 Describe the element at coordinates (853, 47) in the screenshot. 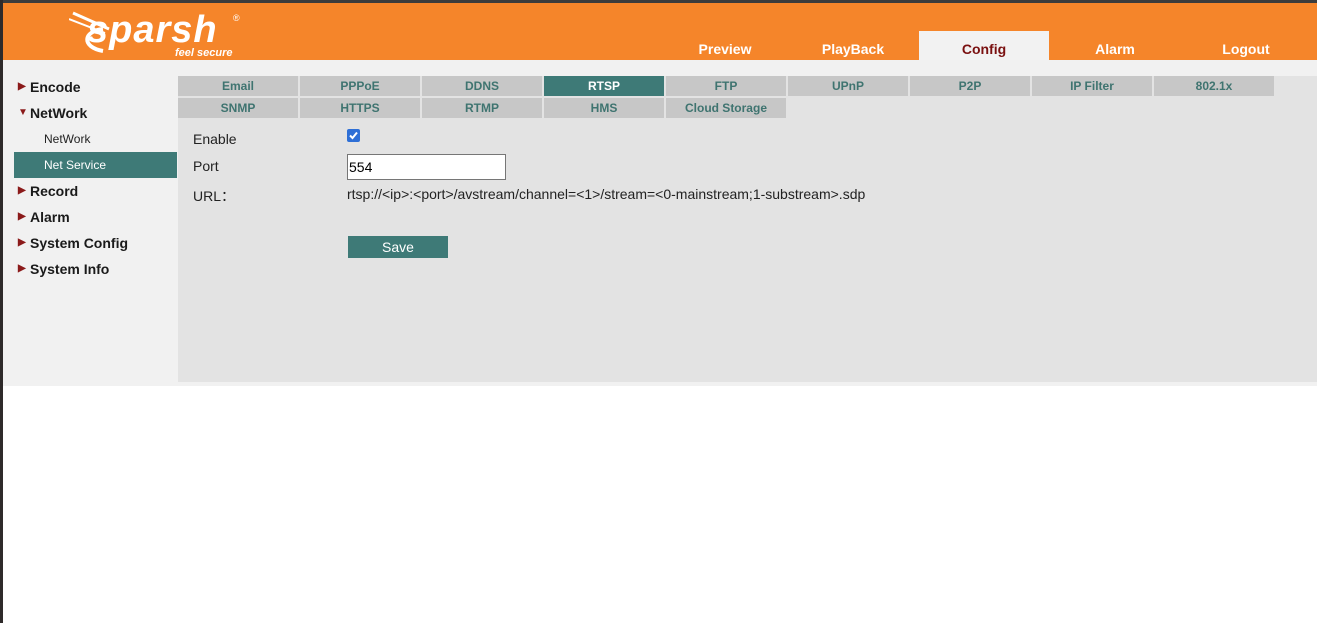

I see `nav-playback: PlayBack` at that location.